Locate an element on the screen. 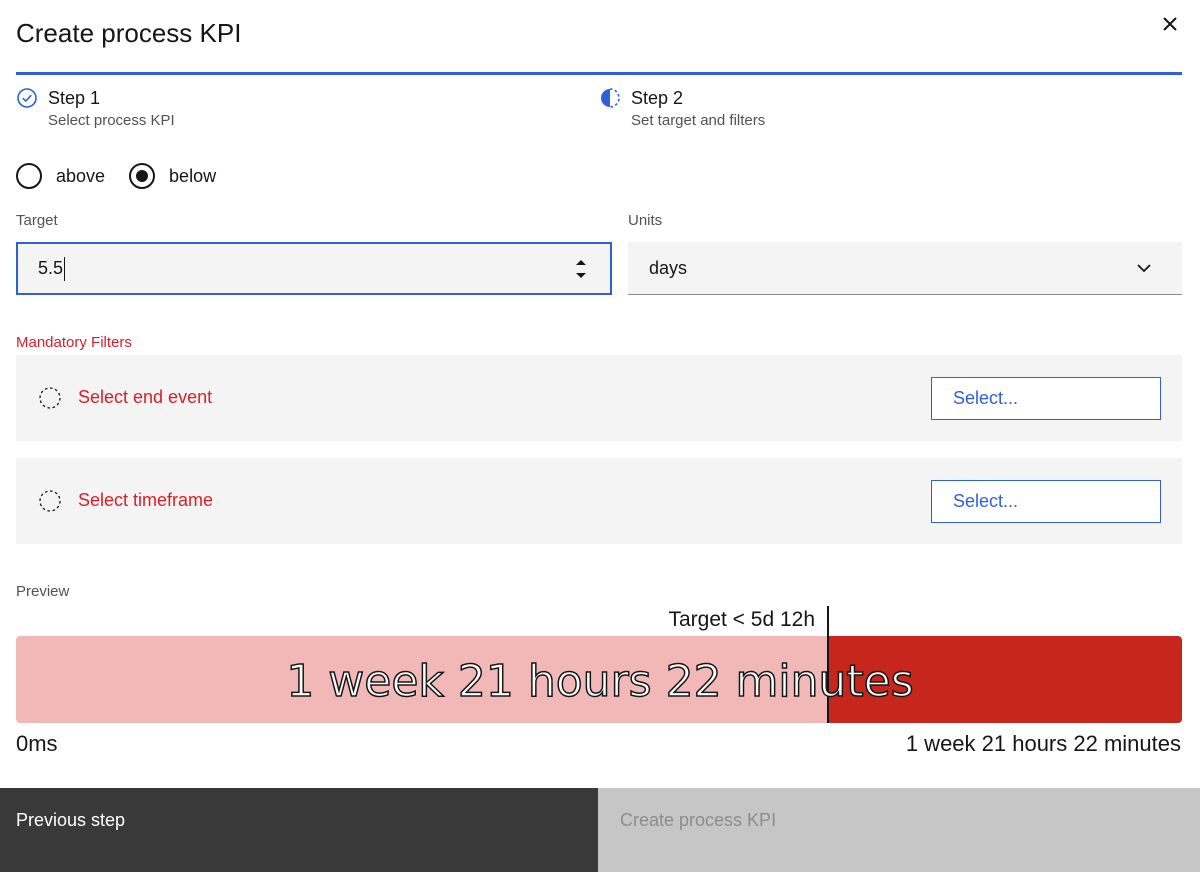 The width and height of the screenshot is (1200, 872). step-1-label: Step 1 is located at coordinates (74, 98).